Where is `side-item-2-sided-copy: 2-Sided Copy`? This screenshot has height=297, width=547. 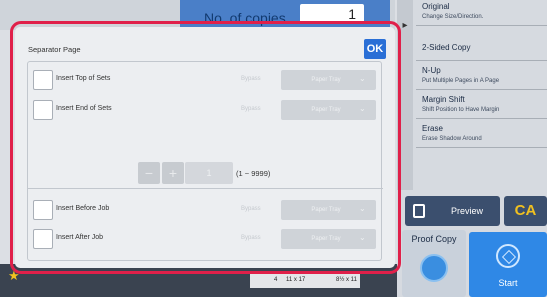
side-item-2-sided-copy: 2-Sided Copy is located at coordinates (481, 48).